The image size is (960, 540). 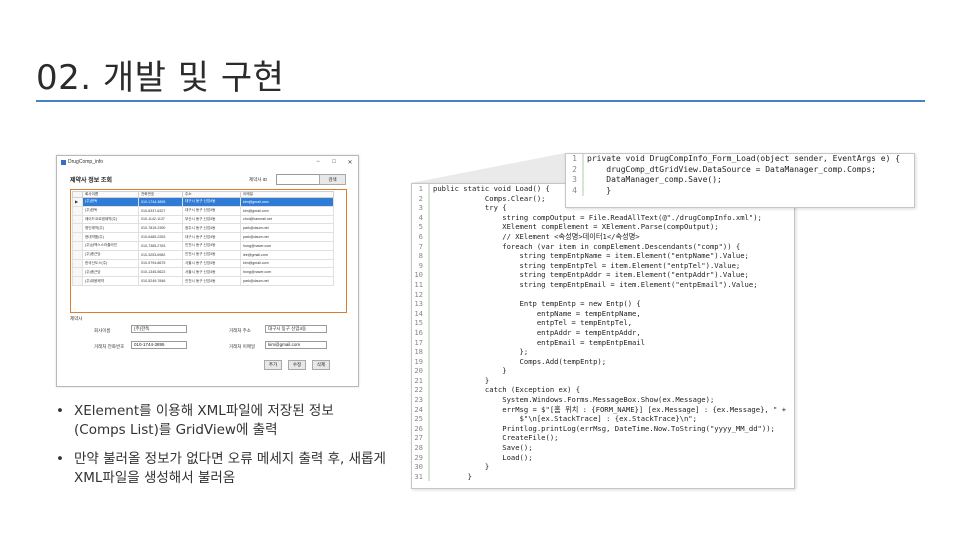 What do you see at coordinates (110, 245) in the screenshot?
I see `table-cell: (주)삼백스스라졸라인` at bounding box center [110, 245].